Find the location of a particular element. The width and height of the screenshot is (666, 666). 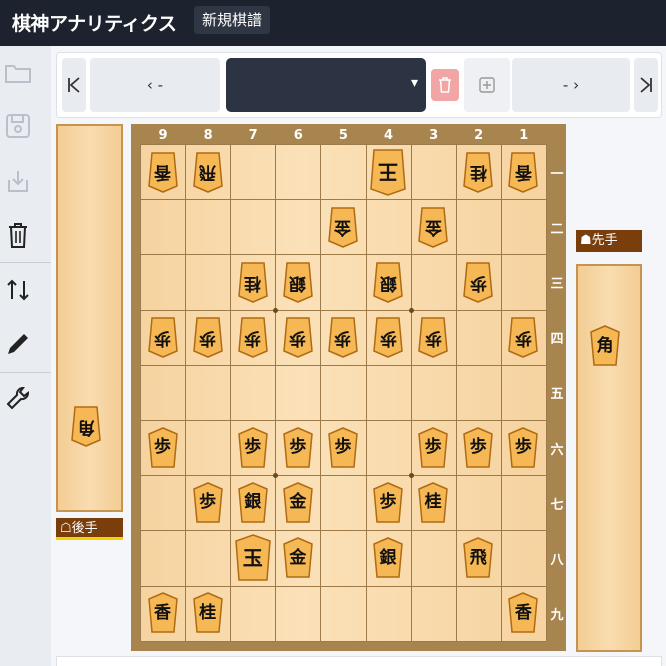

gote-hand-piece: 角 is located at coordinates (86, 426).